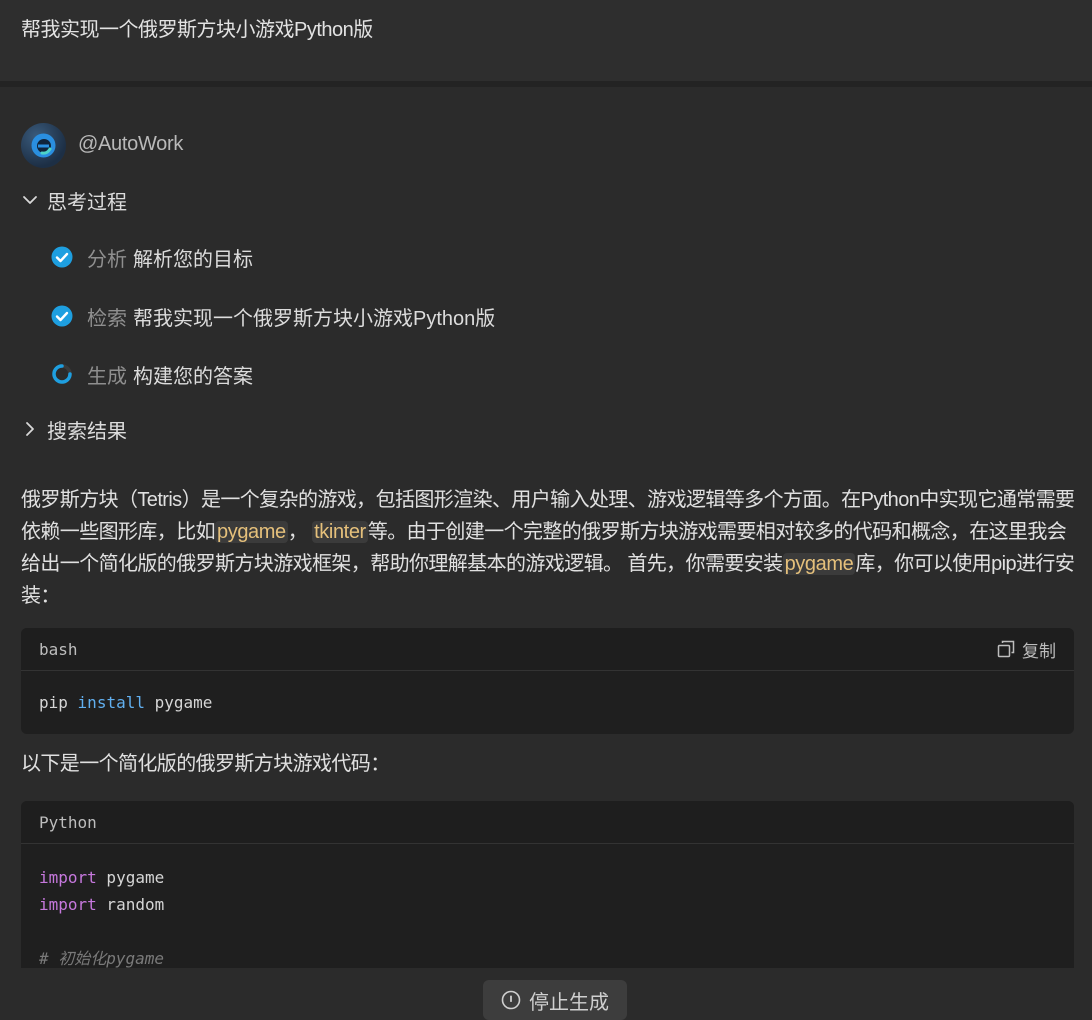  I want to click on copy-label: 复制, so click(1039, 651).